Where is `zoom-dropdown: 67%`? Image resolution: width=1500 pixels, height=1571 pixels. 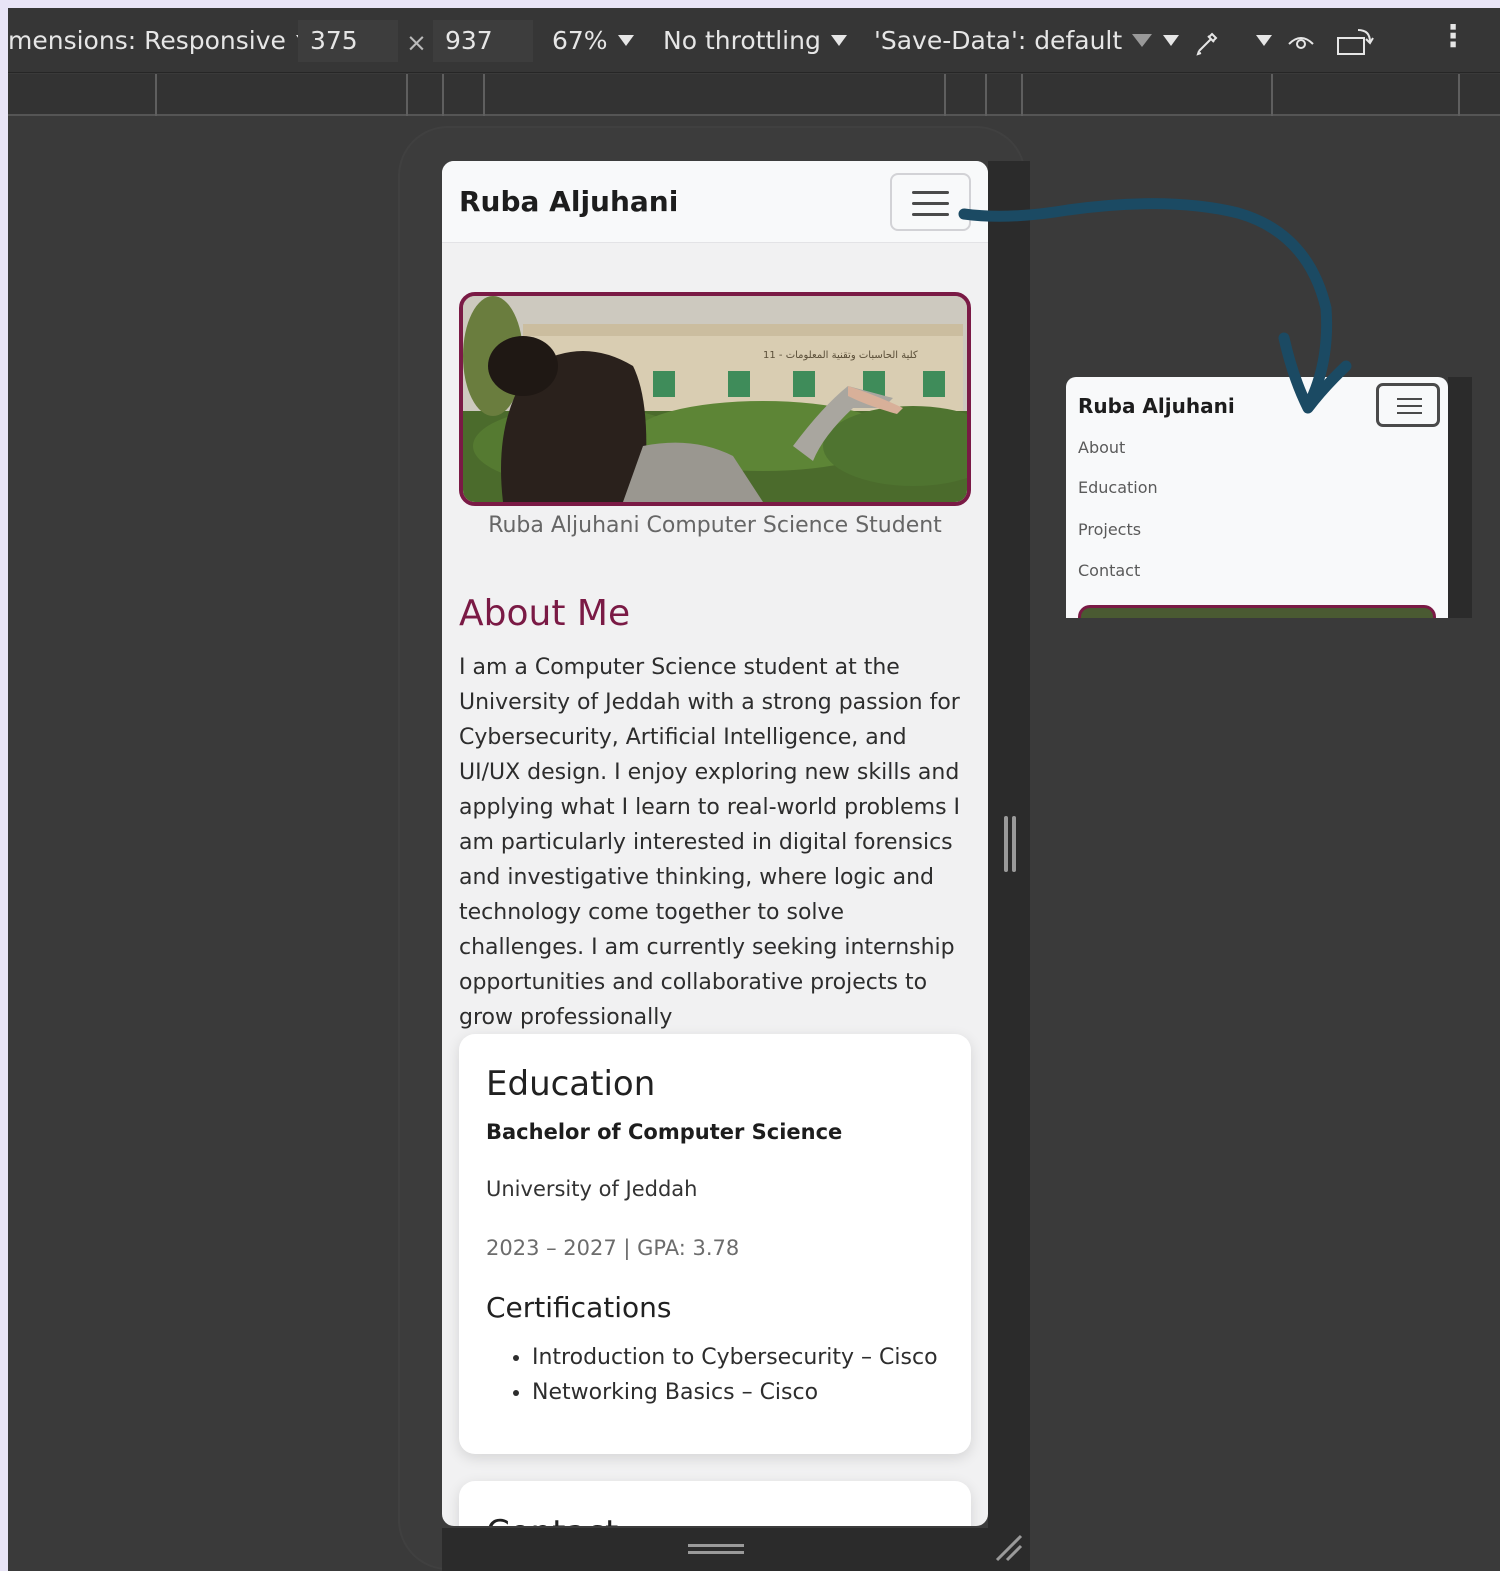 zoom-dropdown: 67% is located at coordinates (593, 41).